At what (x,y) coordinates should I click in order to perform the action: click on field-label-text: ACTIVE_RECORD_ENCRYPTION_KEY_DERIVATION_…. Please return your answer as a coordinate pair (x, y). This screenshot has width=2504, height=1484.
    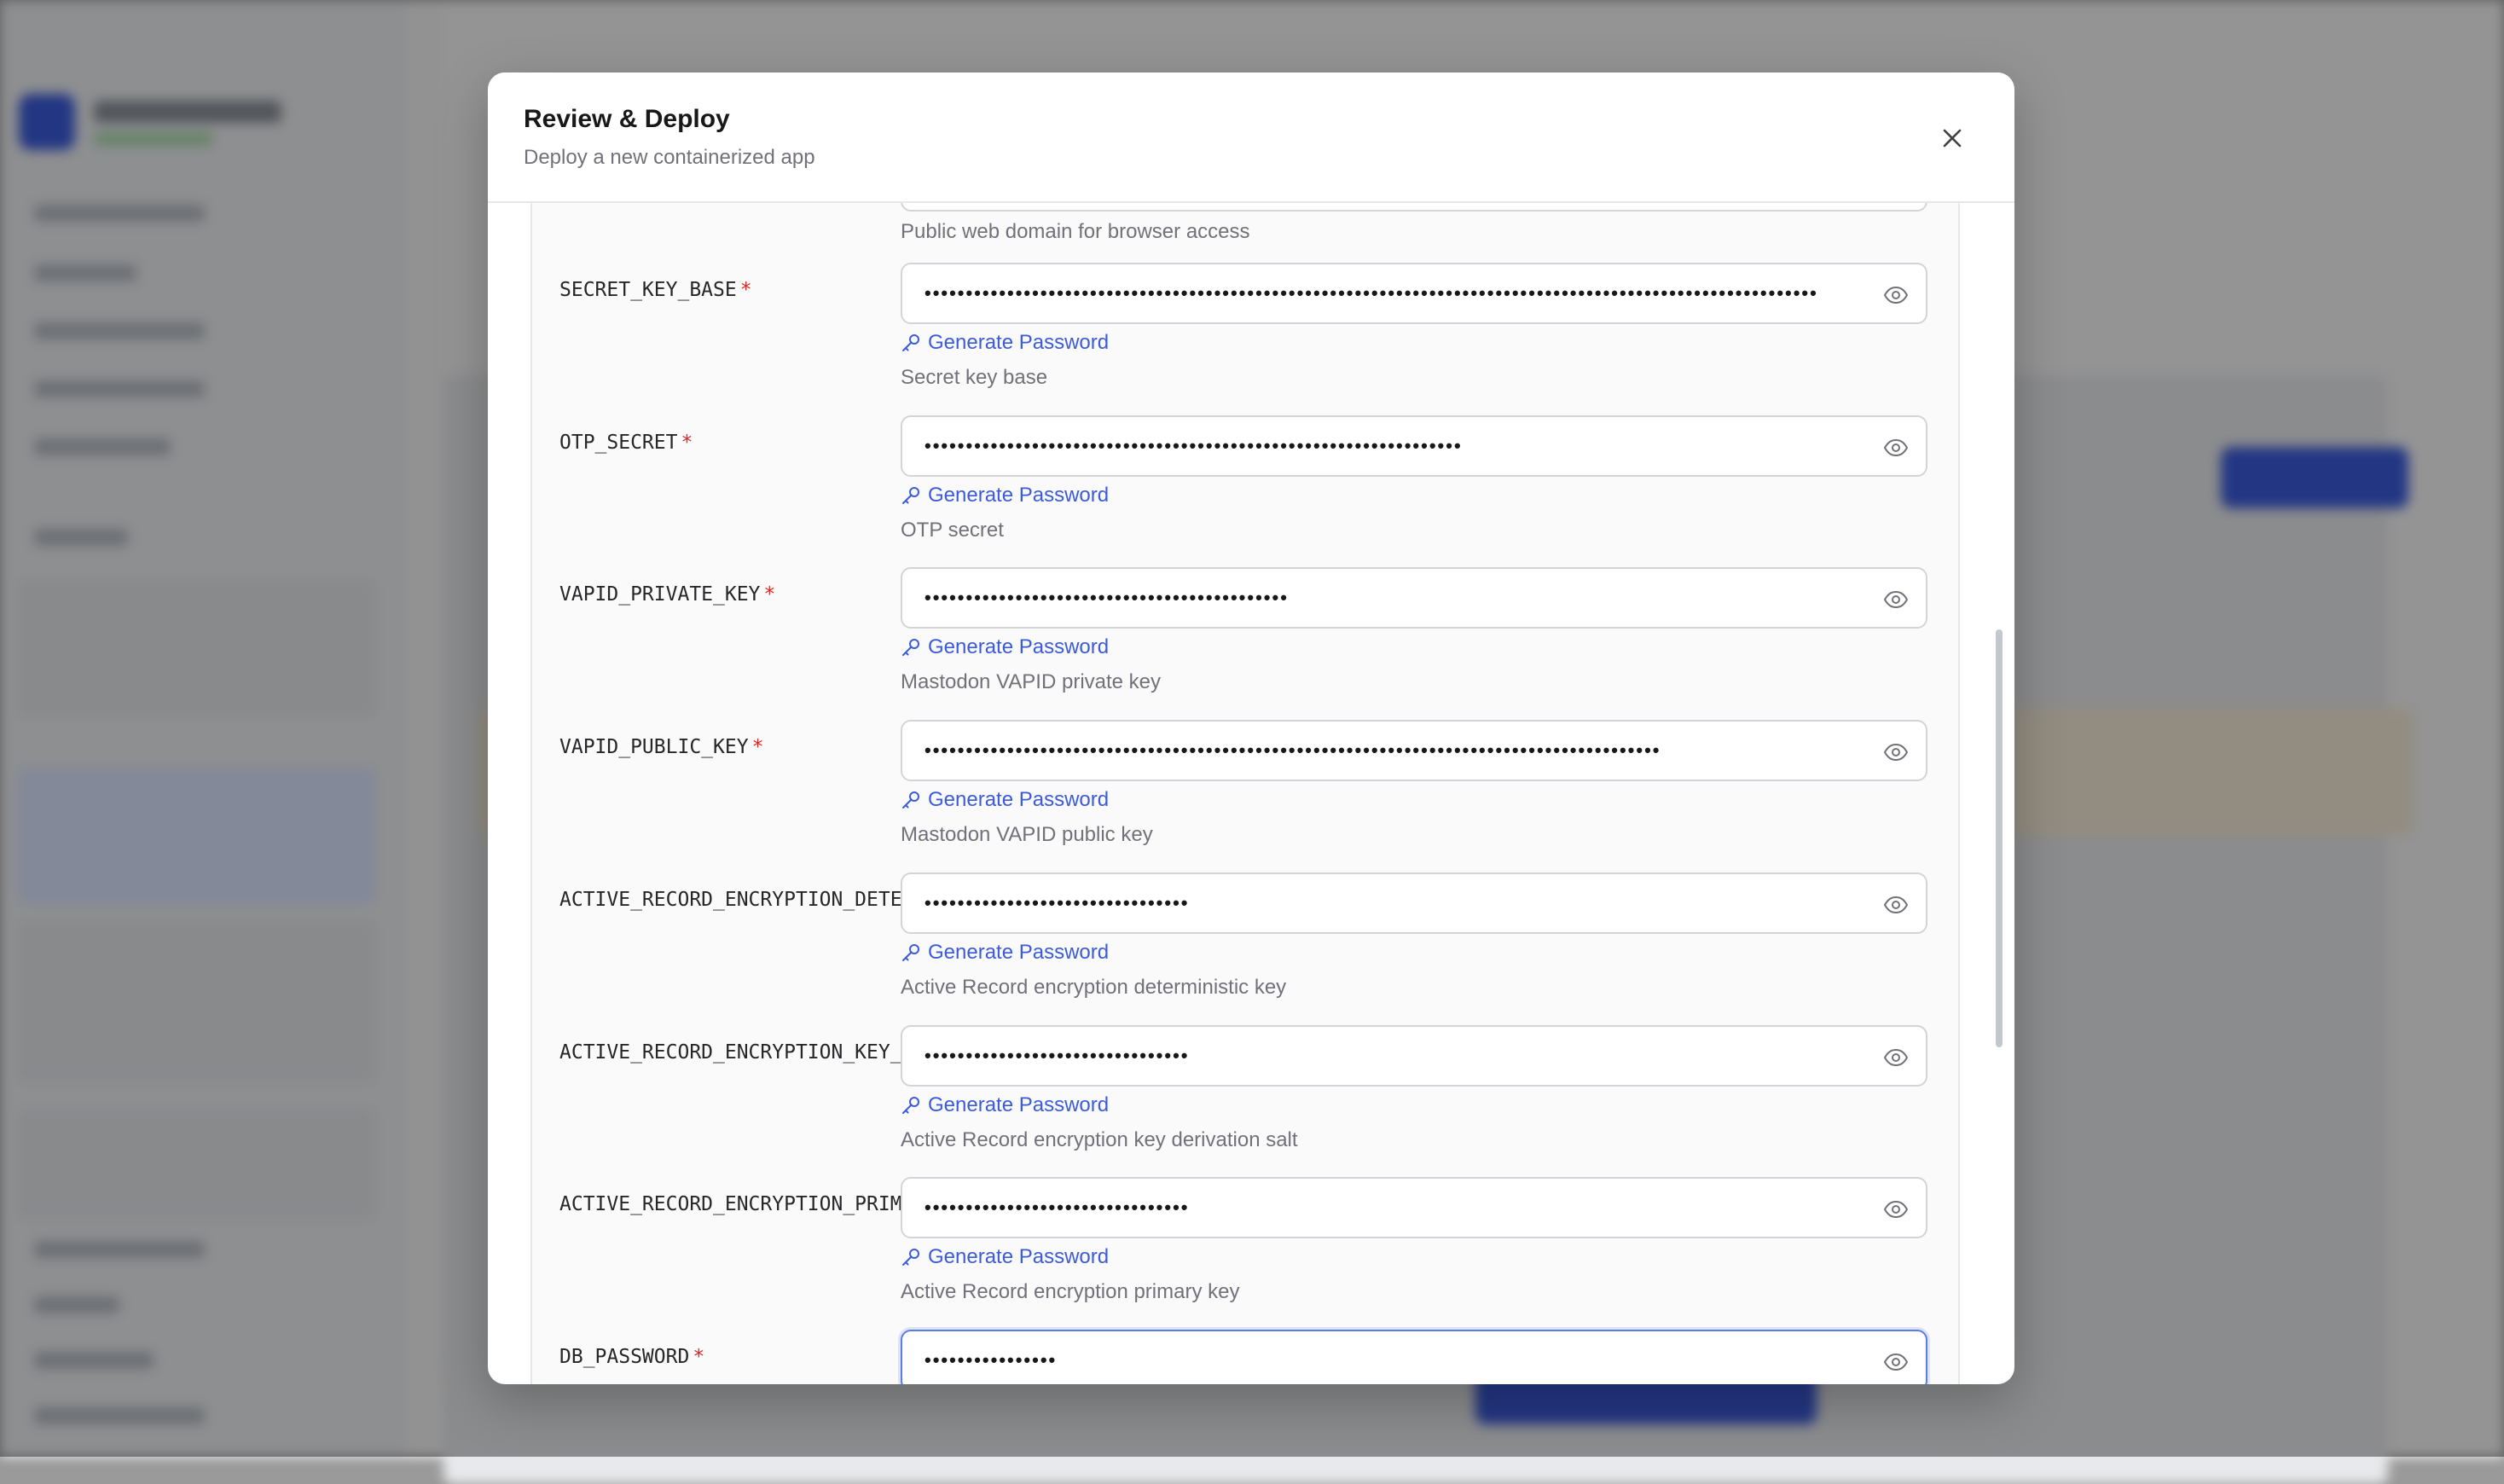
    Looking at the image, I should click on (730, 1052).